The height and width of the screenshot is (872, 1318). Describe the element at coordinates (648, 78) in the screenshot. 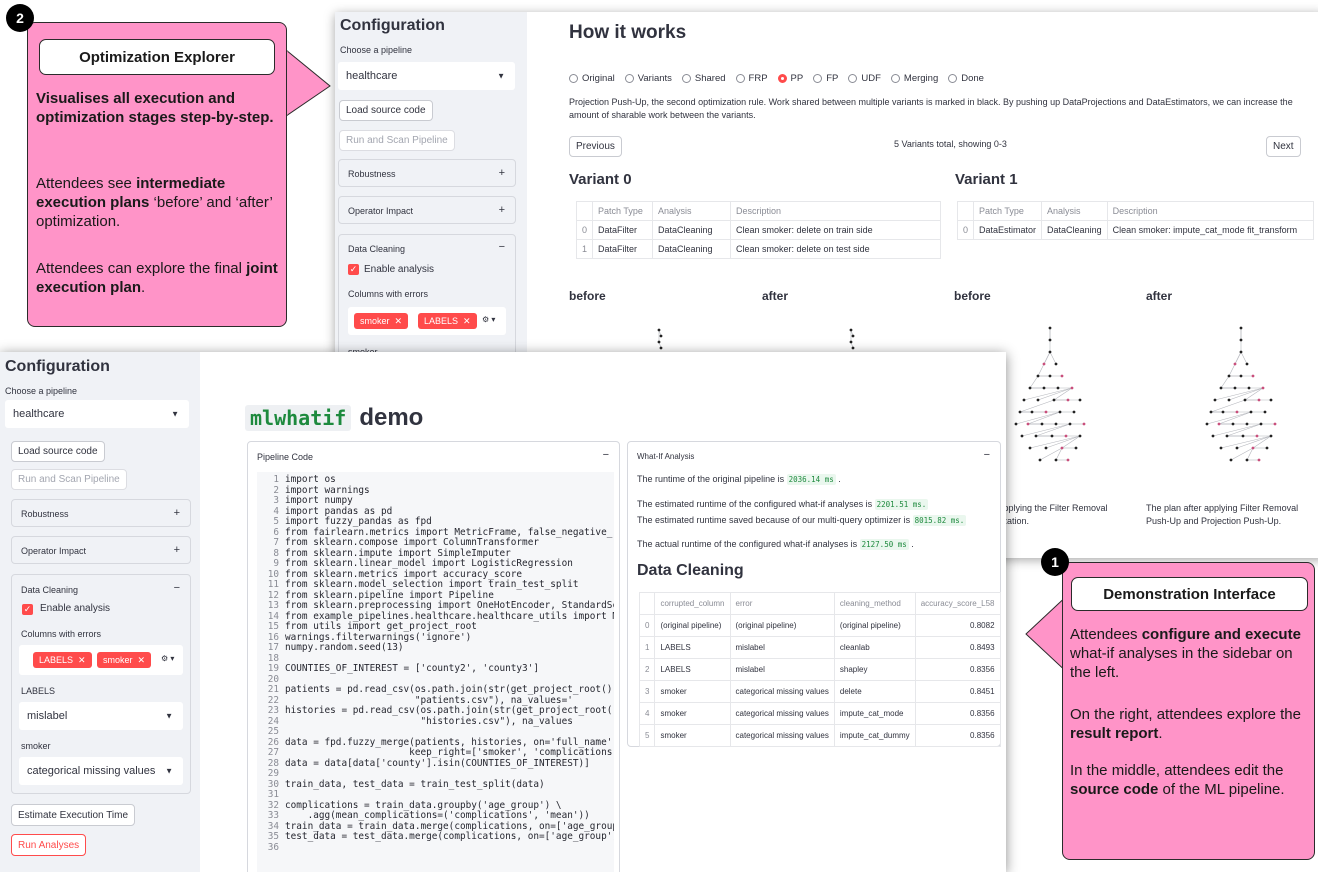

I see `stage-radio-variants: Variants` at that location.